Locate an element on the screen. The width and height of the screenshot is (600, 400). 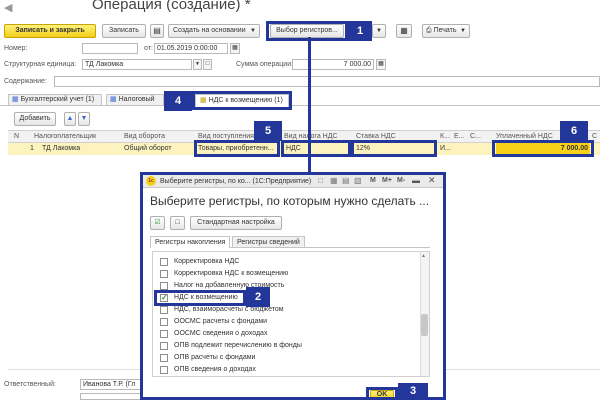
save-and-close-button: Записать и закрыть is located at coordinates (50, 31).